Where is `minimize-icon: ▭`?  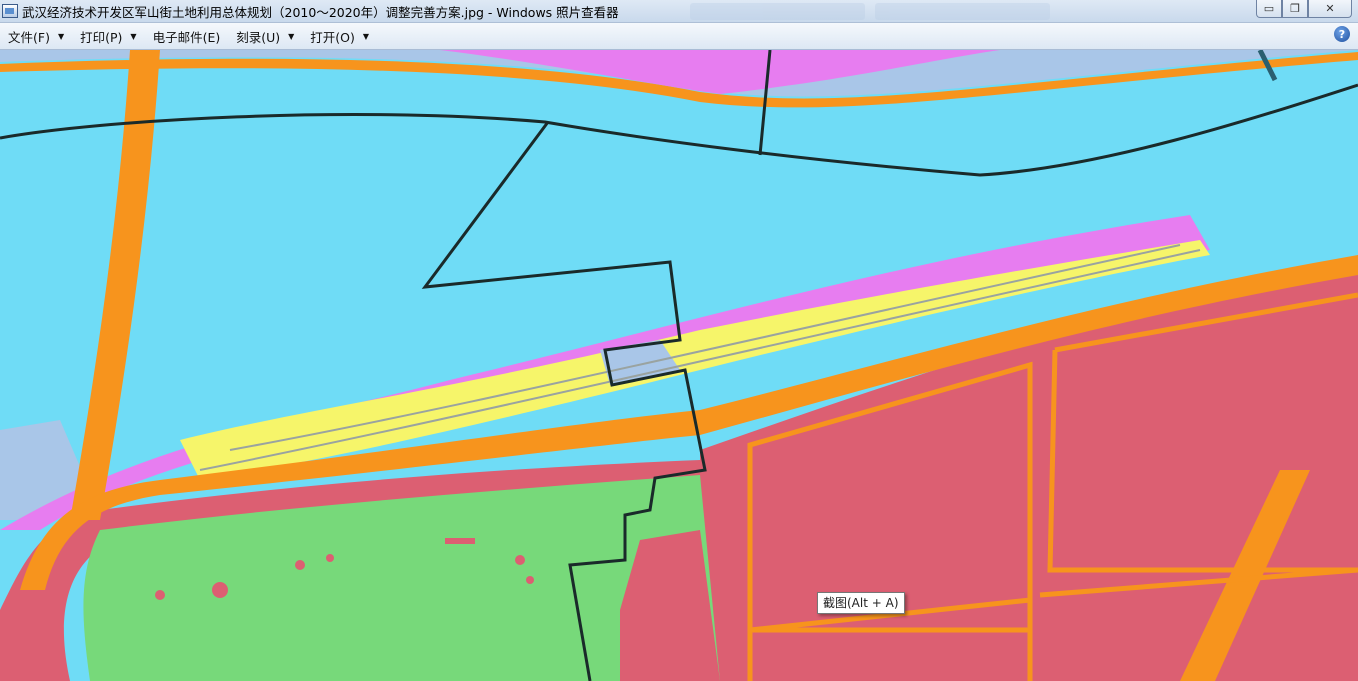
minimize-icon: ▭ is located at coordinates (1269, 8).